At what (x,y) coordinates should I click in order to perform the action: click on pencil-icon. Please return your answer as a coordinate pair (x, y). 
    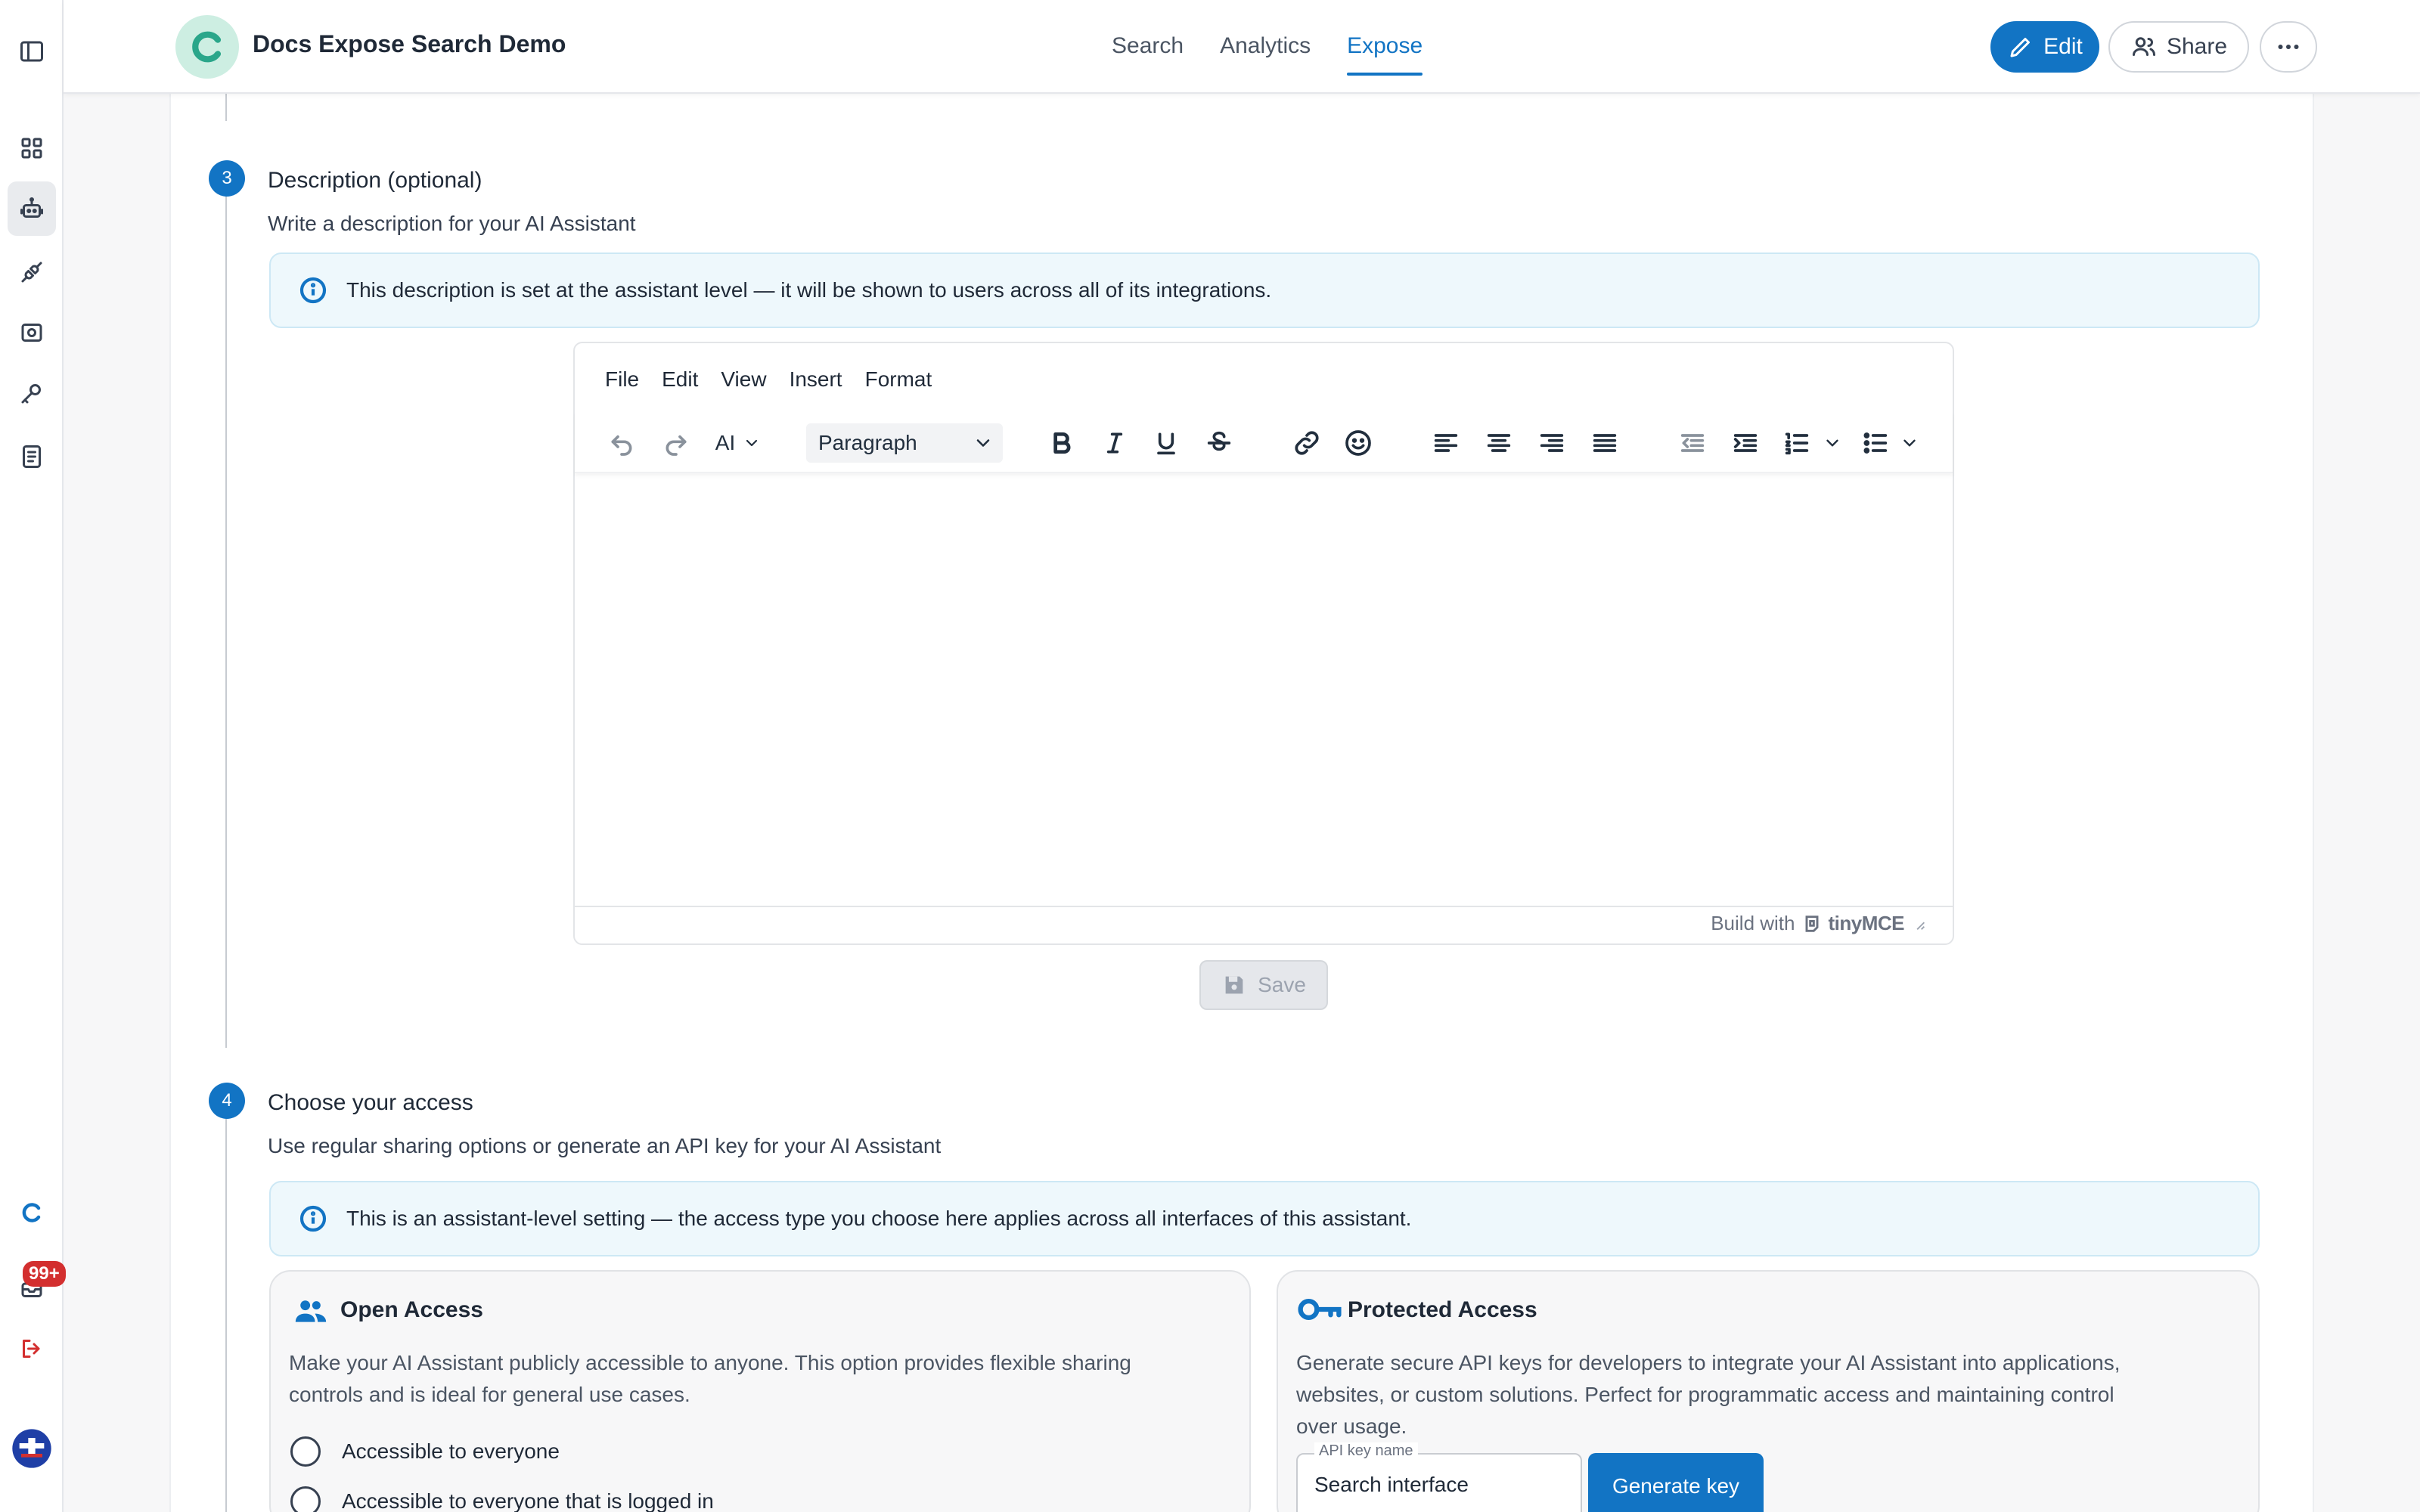
    Looking at the image, I should click on (2020, 48).